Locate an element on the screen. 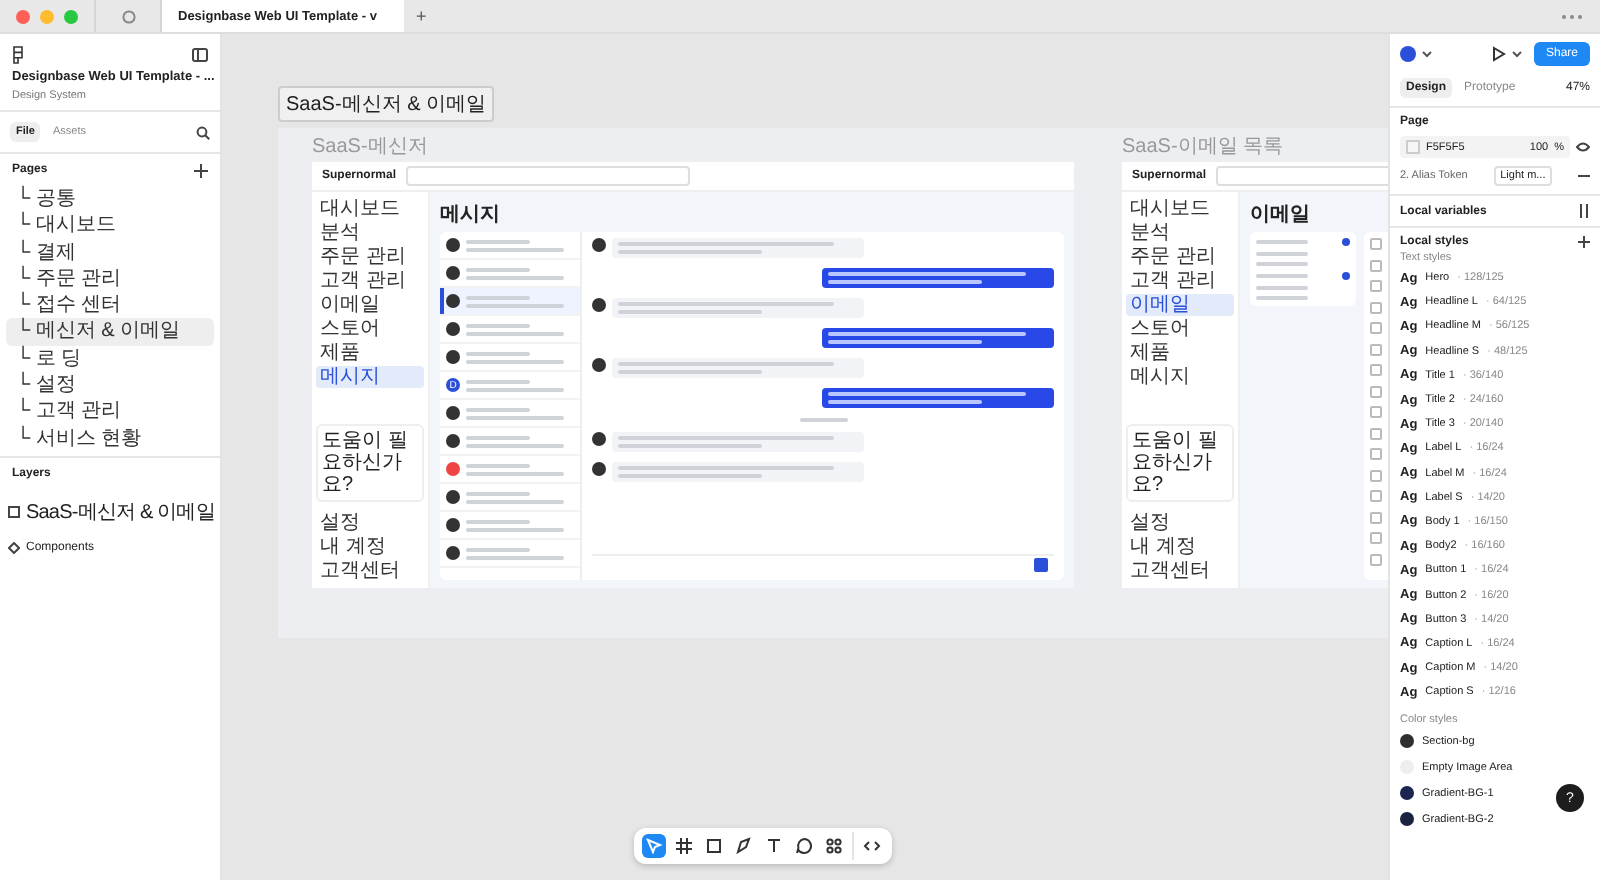 The image size is (1600, 880). hash-icon is located at coordinates (684, 846).